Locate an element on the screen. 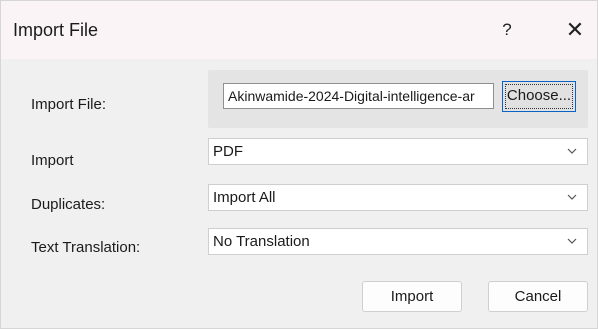 This screenshot has height=329, width=598. import-format-label: Import is located at coordinates (52, 160).